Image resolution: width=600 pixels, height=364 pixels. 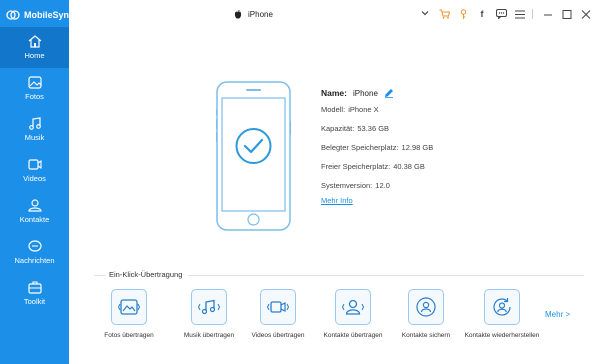 What do you see at coordinates (34, 41) in the screenshot?
I see `home-icon` at bounding box center [34, 41].